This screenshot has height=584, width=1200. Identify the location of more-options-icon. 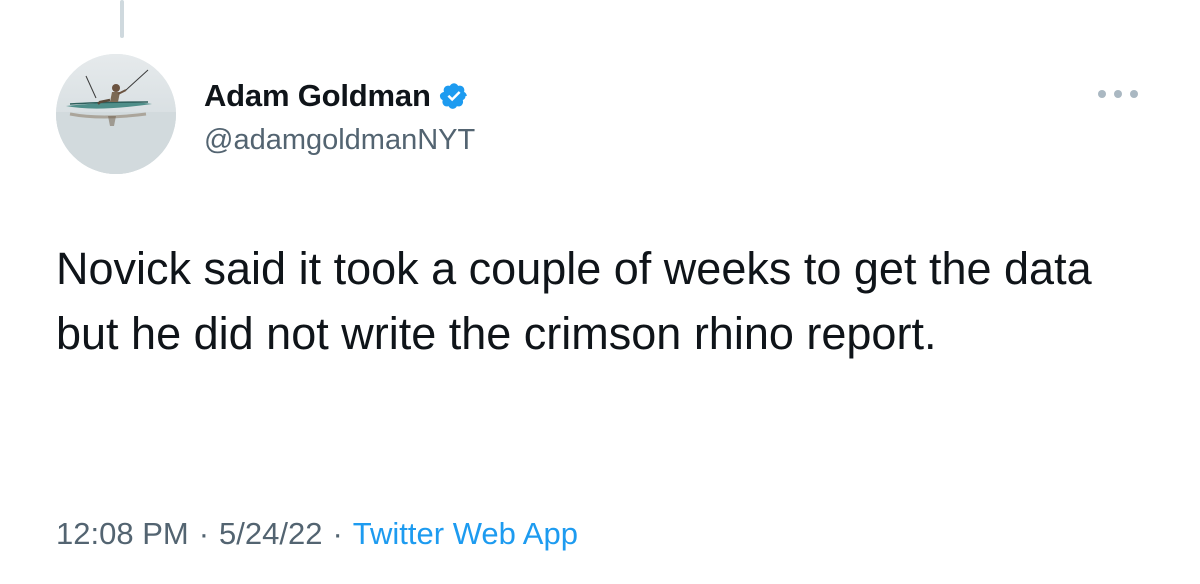
(1118, 94).